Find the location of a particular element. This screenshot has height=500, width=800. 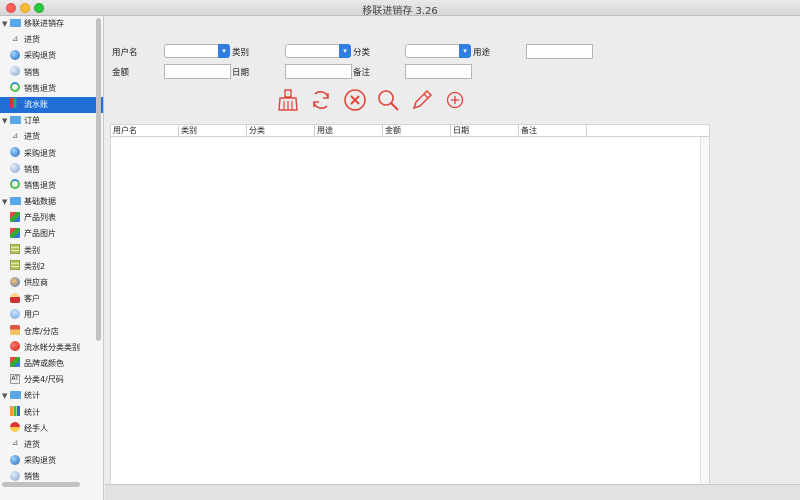

sidebar-vertical-scrollbar is located at coordinates (98, 179).